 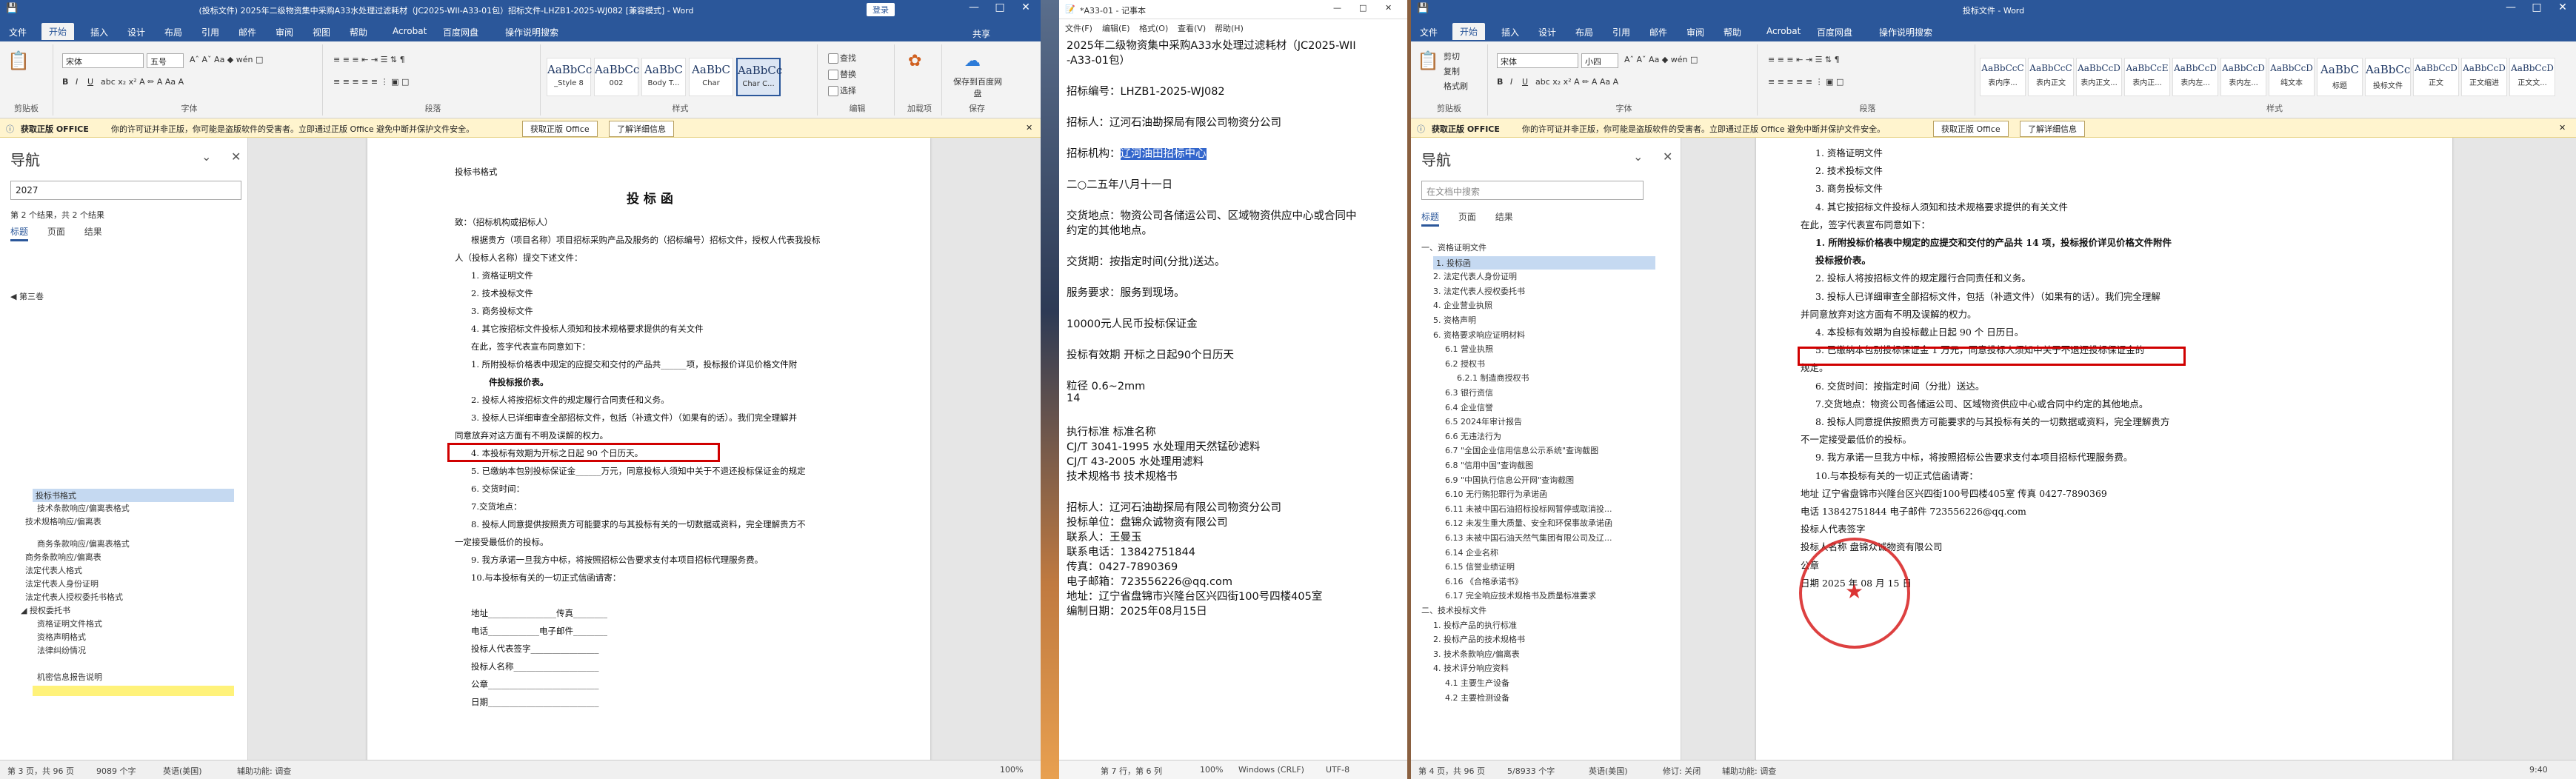 What do you see at coordinates (173, 32) in the screenshot?
I see `tab-layout: 布局` at bounding box center [173, 32].